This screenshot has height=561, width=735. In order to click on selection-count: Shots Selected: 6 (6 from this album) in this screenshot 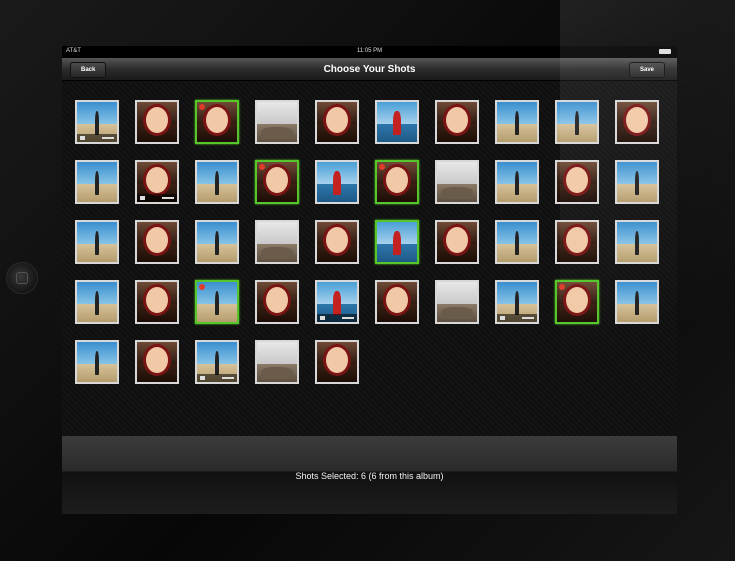, I will do `click(369, 476)`.